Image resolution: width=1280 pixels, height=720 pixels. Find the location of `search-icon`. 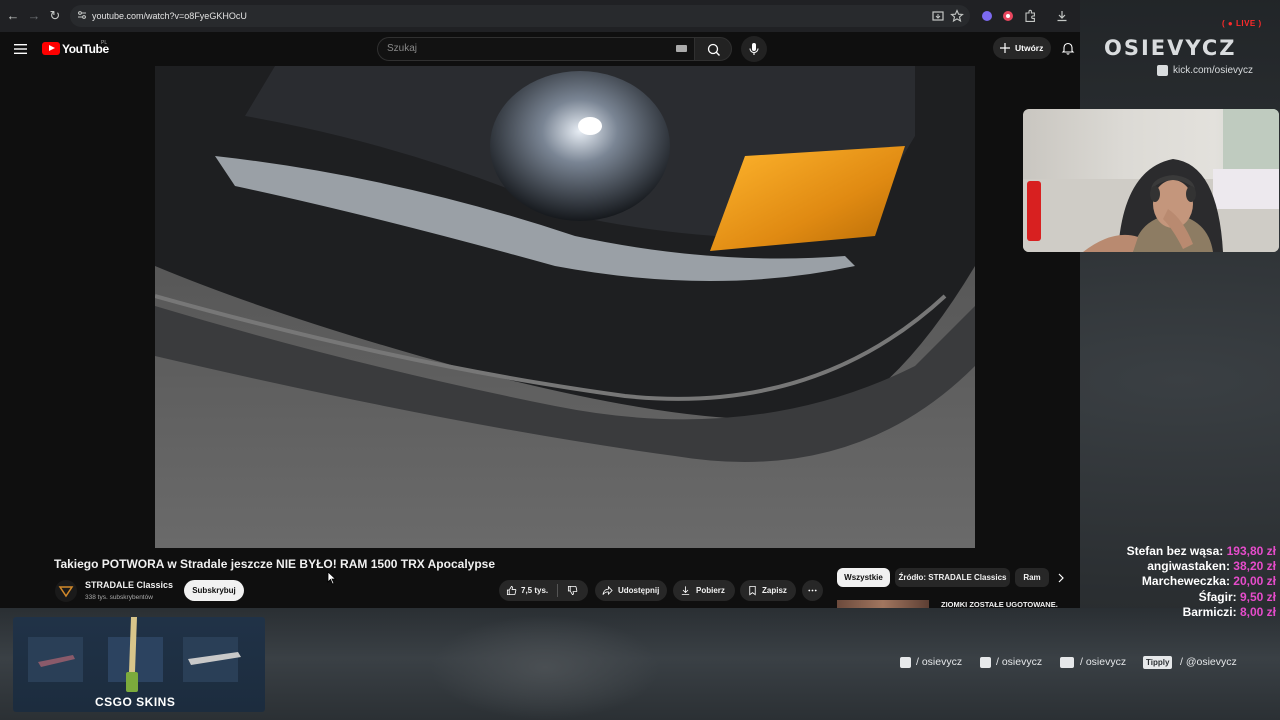

search-icon is located at coordinates (713, 49).